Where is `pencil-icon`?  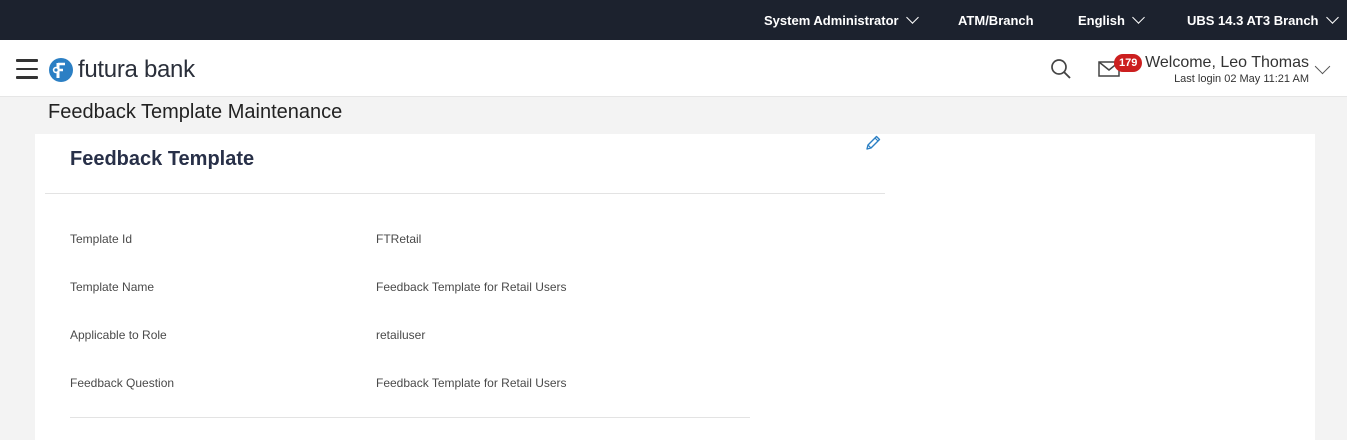
pencil-icon is located at coordinates (873, 143).